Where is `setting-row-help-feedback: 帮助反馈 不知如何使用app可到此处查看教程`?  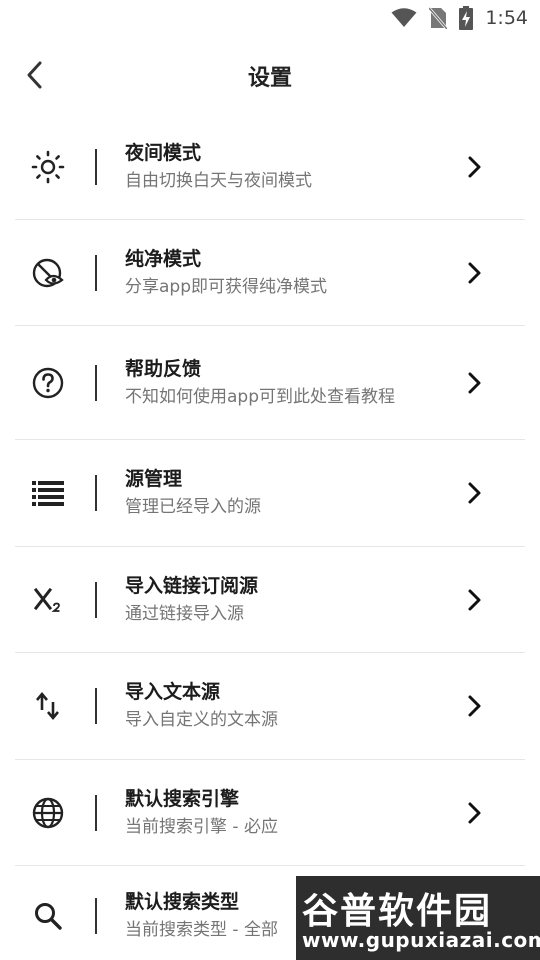 setting-row-help-feedback: 帮助反馈 不知如何使用app可到此处查看教程 is located at coordinates (270, 383).